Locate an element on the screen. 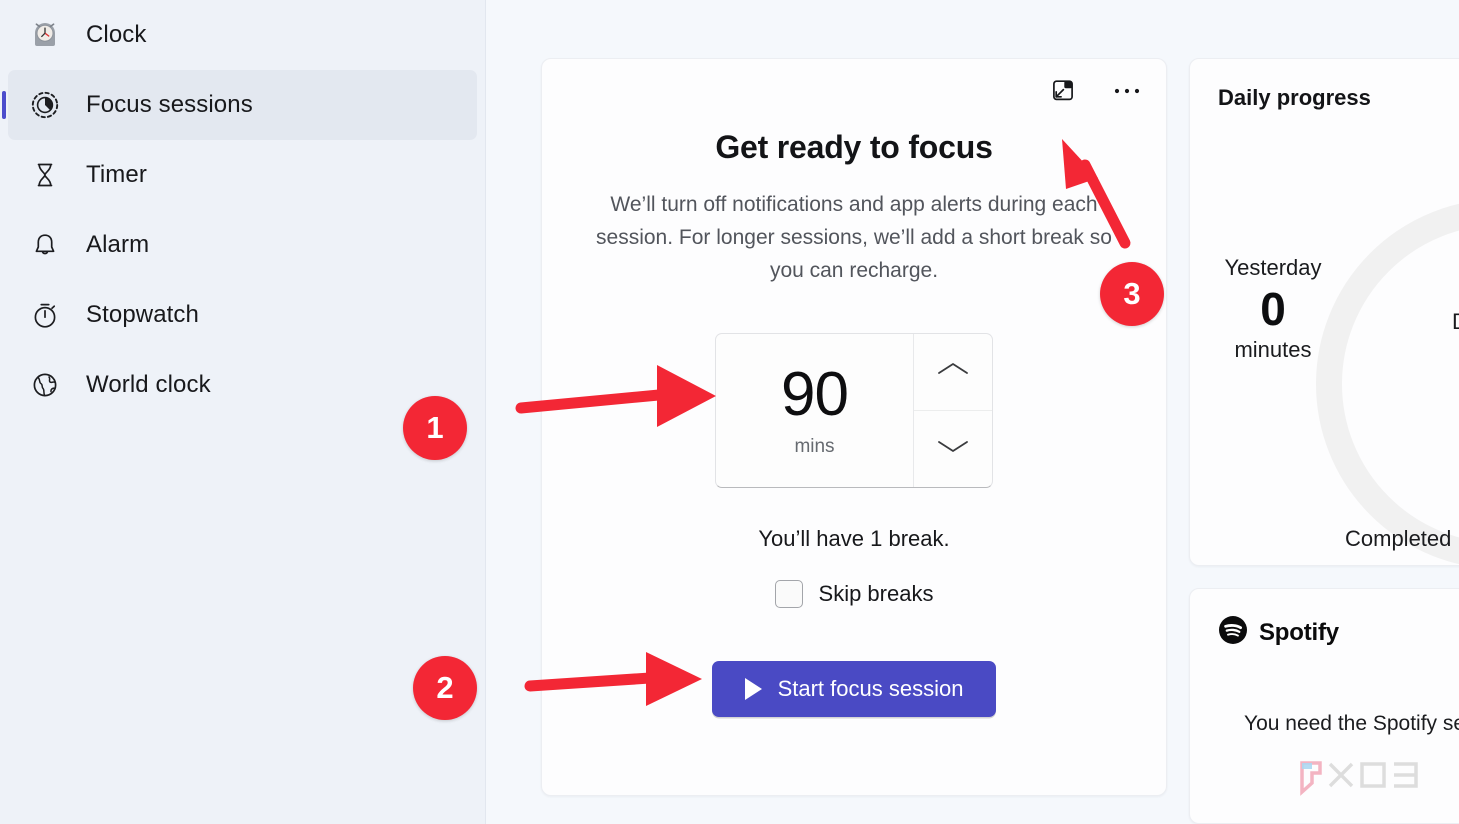 Image resolution: width=1459 pixels, height=824 pixels. annotation-badge-2: 2 is located at coordinates (445, 688).